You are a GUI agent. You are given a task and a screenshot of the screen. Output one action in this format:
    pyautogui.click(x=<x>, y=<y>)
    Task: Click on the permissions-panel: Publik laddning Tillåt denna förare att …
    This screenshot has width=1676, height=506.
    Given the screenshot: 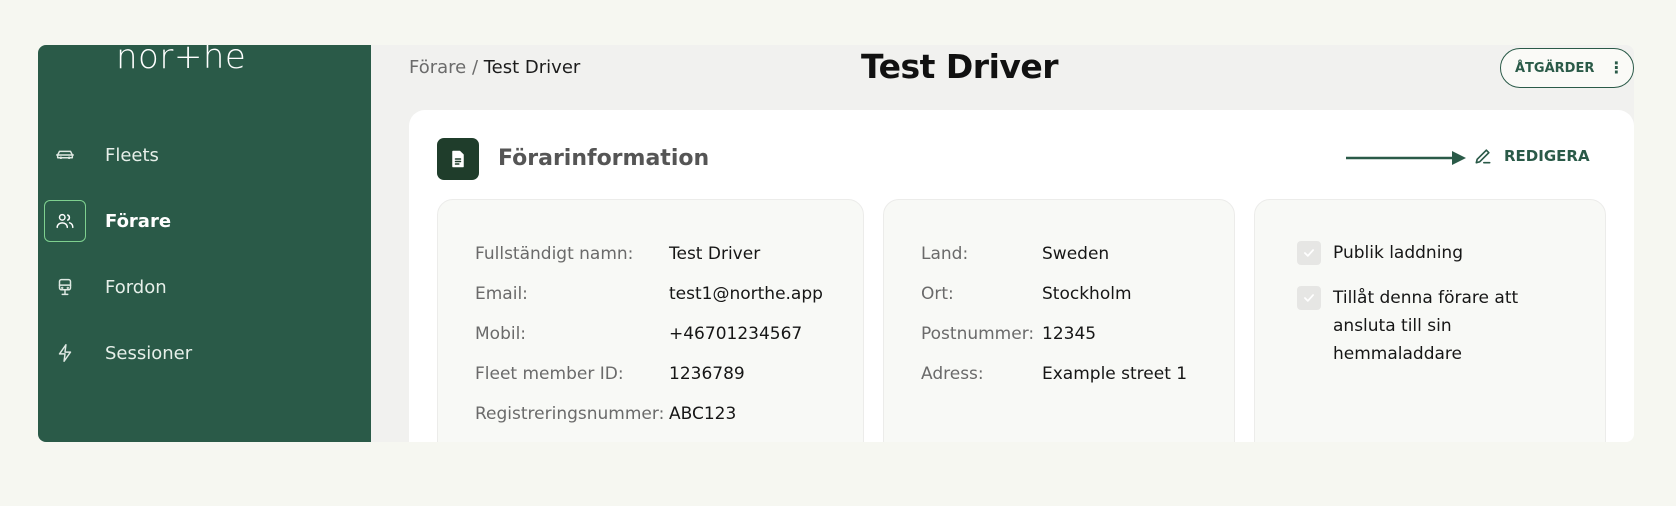 What is the action you would take?
    pyautogui.click(x=1430, y=320)
    